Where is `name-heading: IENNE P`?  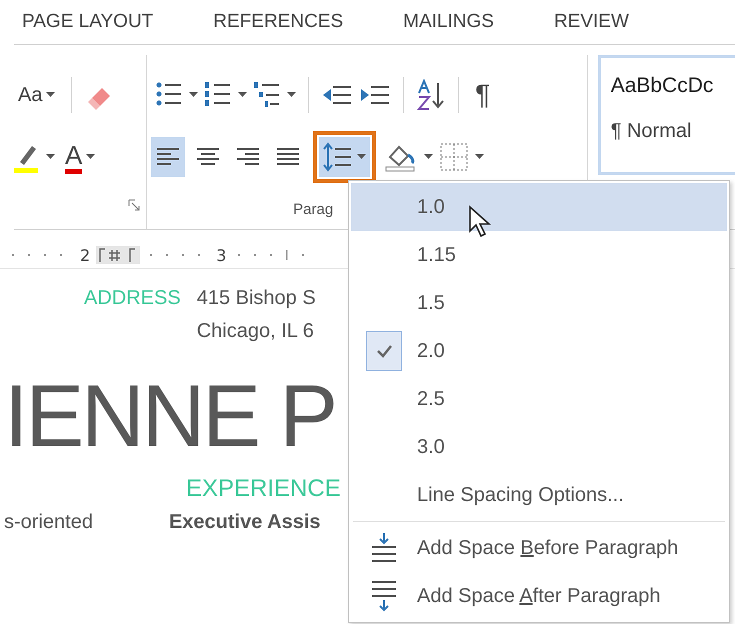
name-heading: IENNE P is located at coordinates (170, 416).